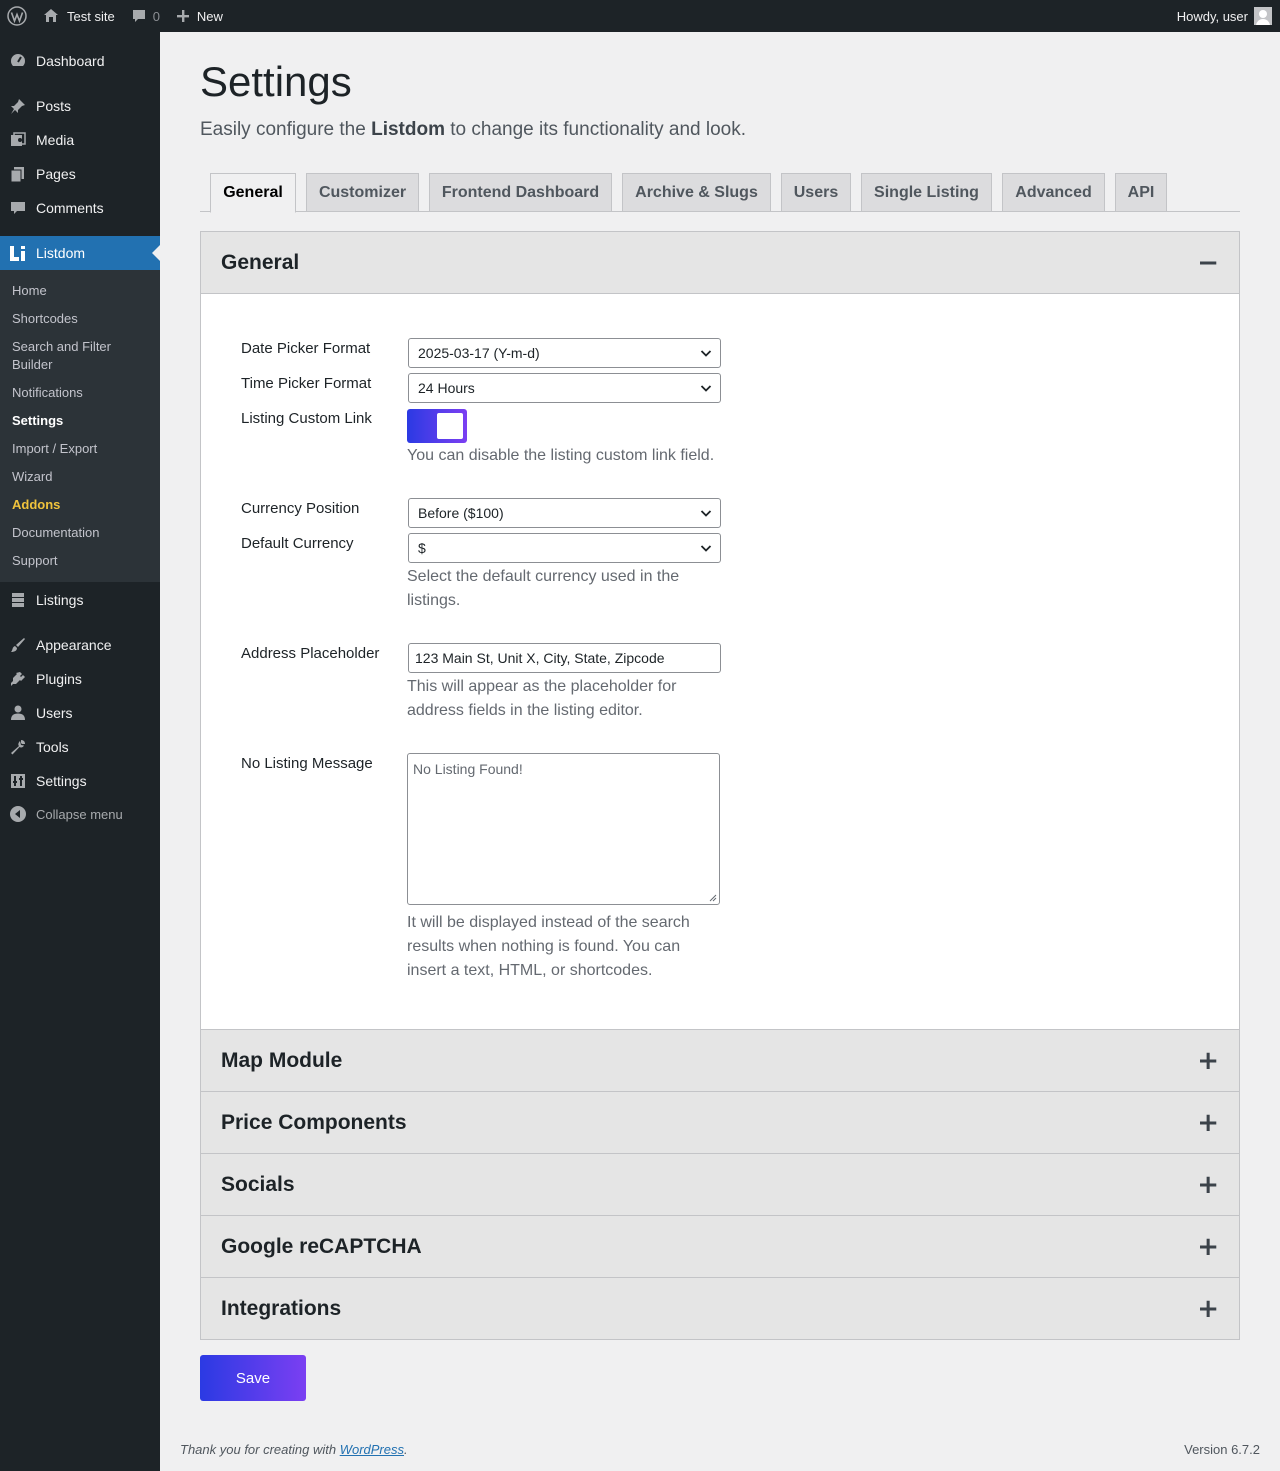 The image size is (1280, 1471). What do you see at coordinates (563, 829) in the screenshot?
I see `no-listing-textarea: No Listing Found!` at bounding box center [563, 829].